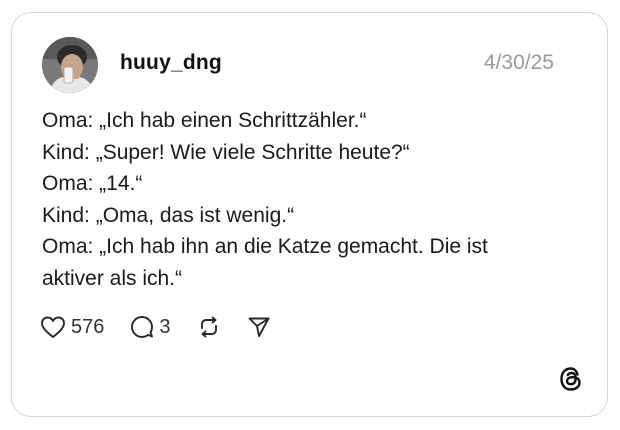  I want to click on like-count: 576, so click(88, 327).